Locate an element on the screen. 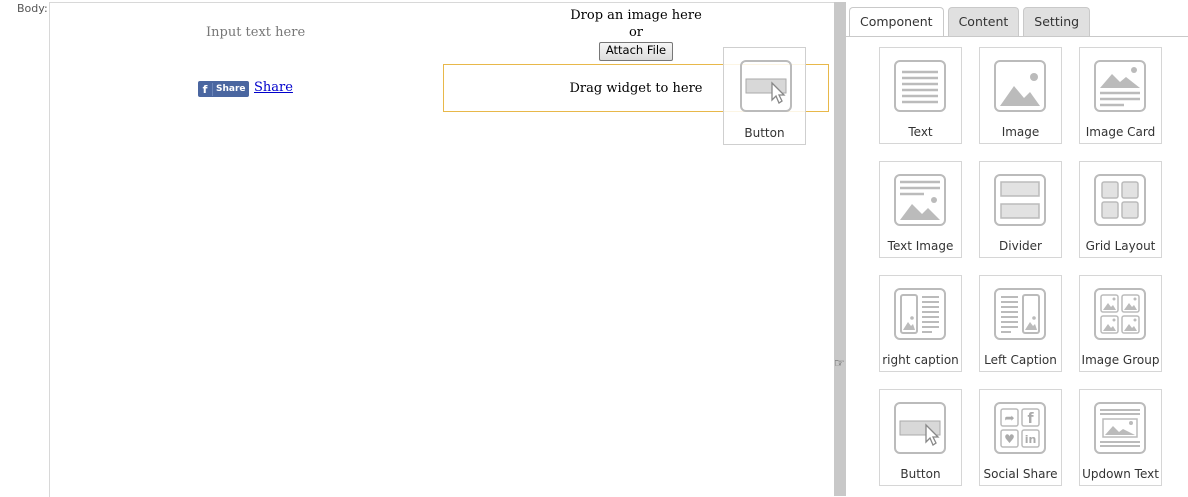 The height and width of the screenshot is (497, 1188). component-image-card: Image Card is located at coordinates (1120, 95).